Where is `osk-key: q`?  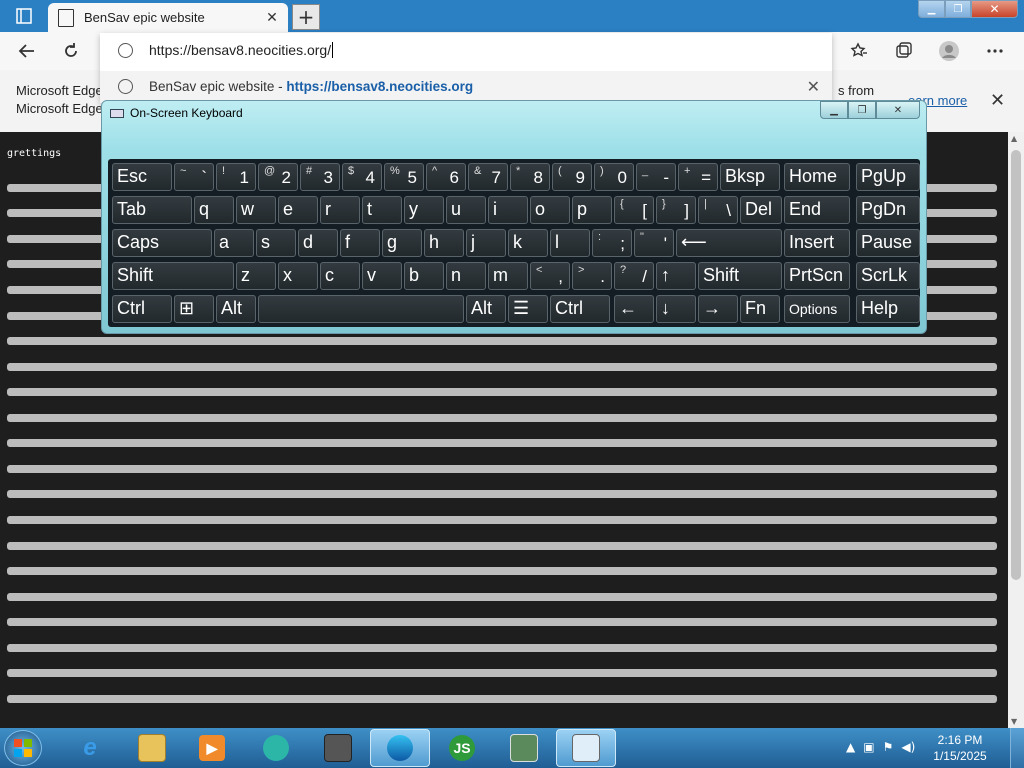 osk-key: q is located at coordinates (214, 210).